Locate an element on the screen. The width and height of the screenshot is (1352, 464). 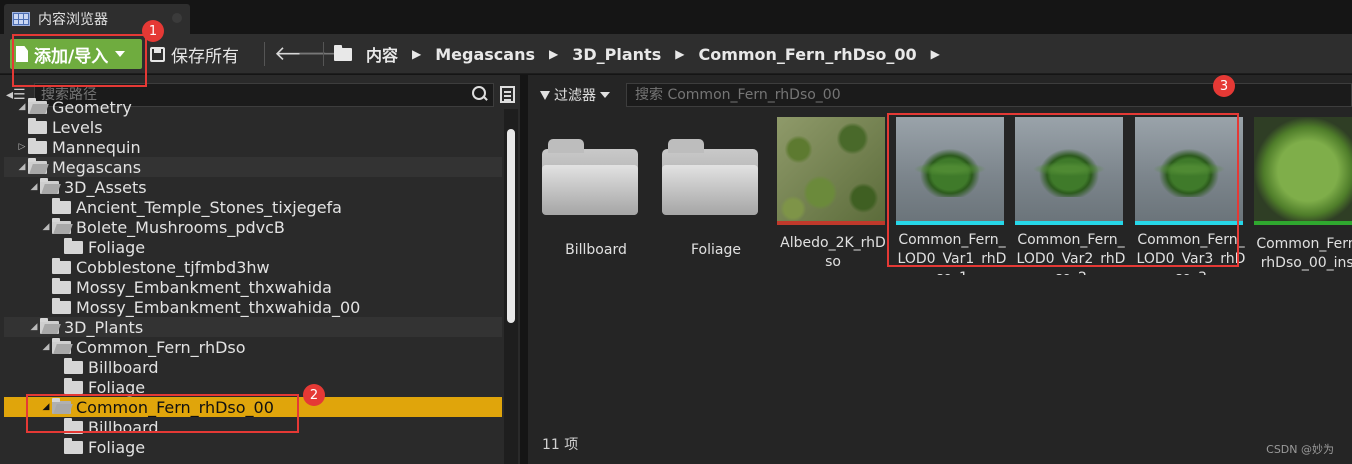
asset-name: Albedo_2K_rhDso is located at coordinates (833, 252).